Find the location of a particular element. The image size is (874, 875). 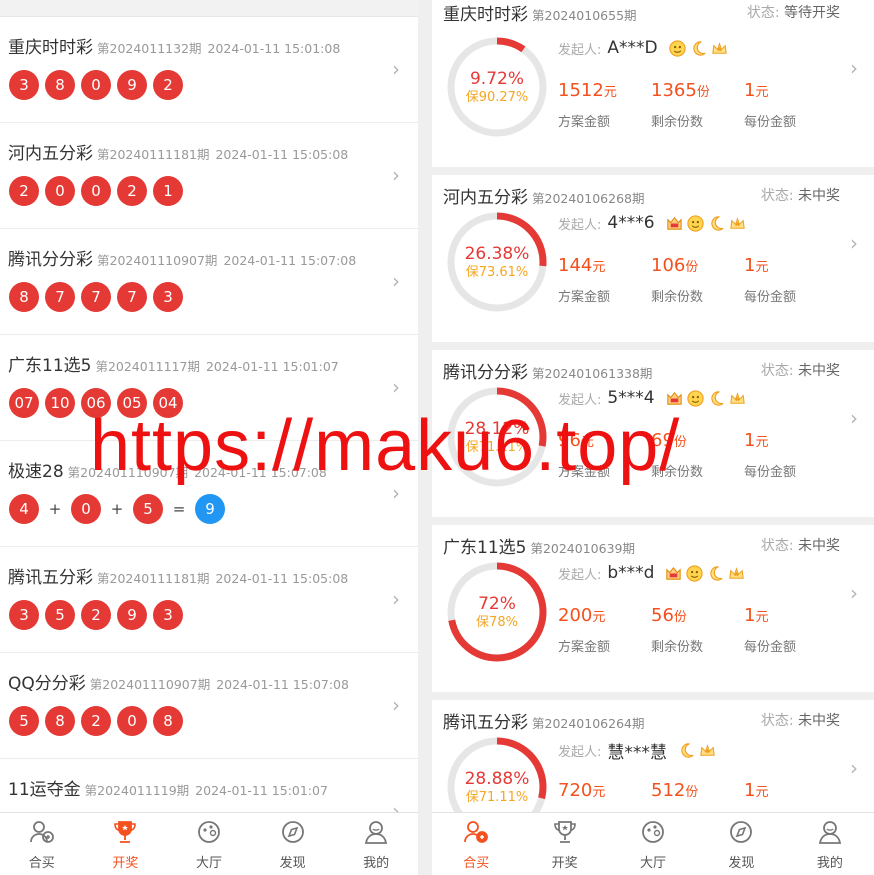

crown-star-icon is located at coordinates (707, 750).